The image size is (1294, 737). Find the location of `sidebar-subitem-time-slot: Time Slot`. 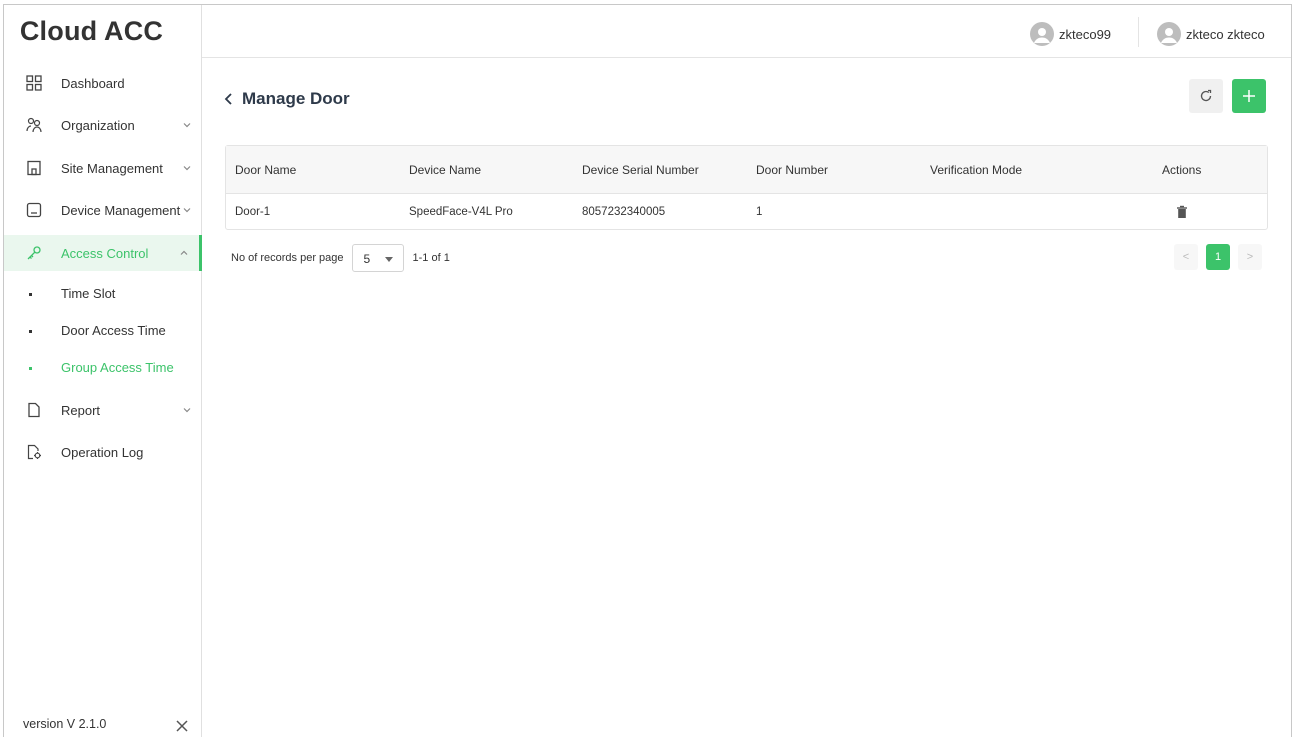

sidebar-subitem-time-slot: Time Slot is located at coordinates (103, 294).